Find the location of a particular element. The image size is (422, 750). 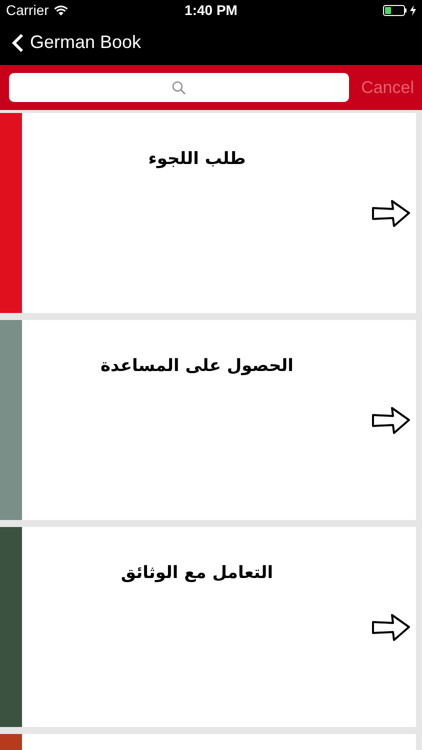

search-field is located at coordinates (179, 87).